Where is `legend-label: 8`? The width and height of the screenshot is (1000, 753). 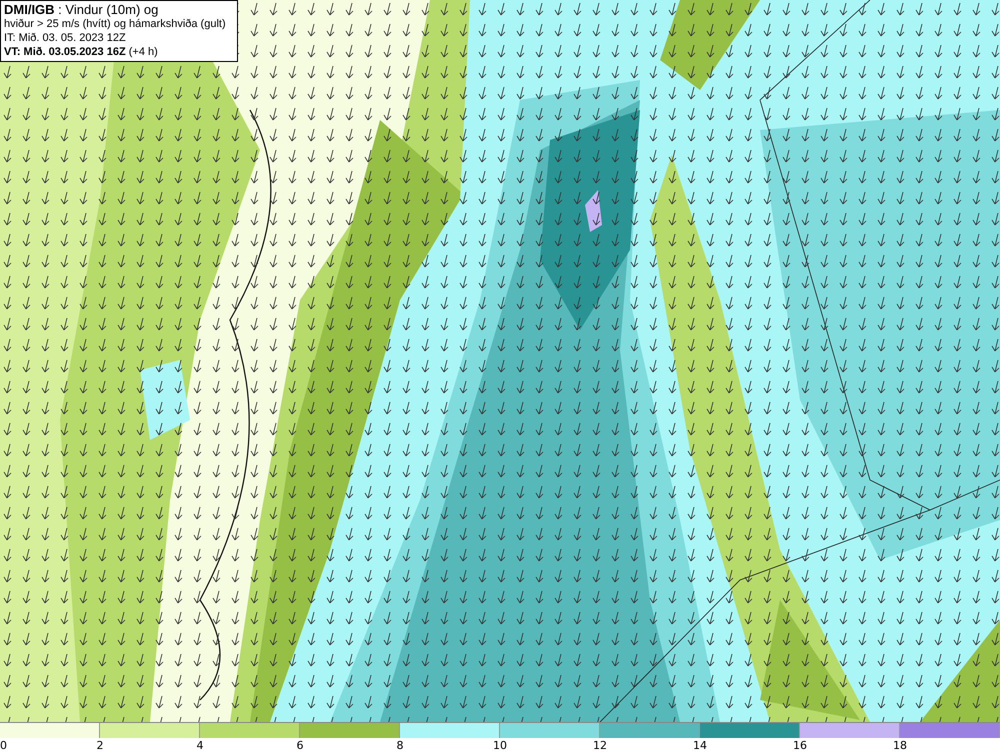 legend-label: 8 is located at coordinates (400, 745).